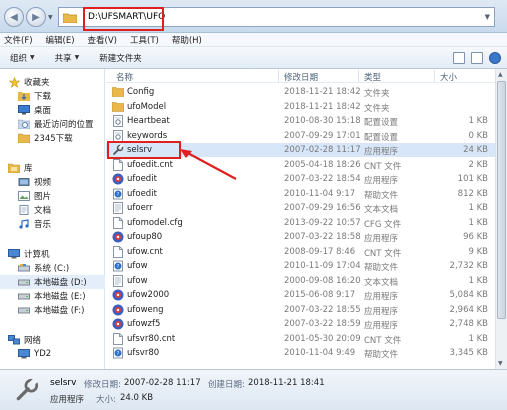 The width and height of the screenshot is (507, 410). I want to click on file-row: ufowzf5 2007-03-22 18:59 应用程序 2,748 KB, so click(300, 324).